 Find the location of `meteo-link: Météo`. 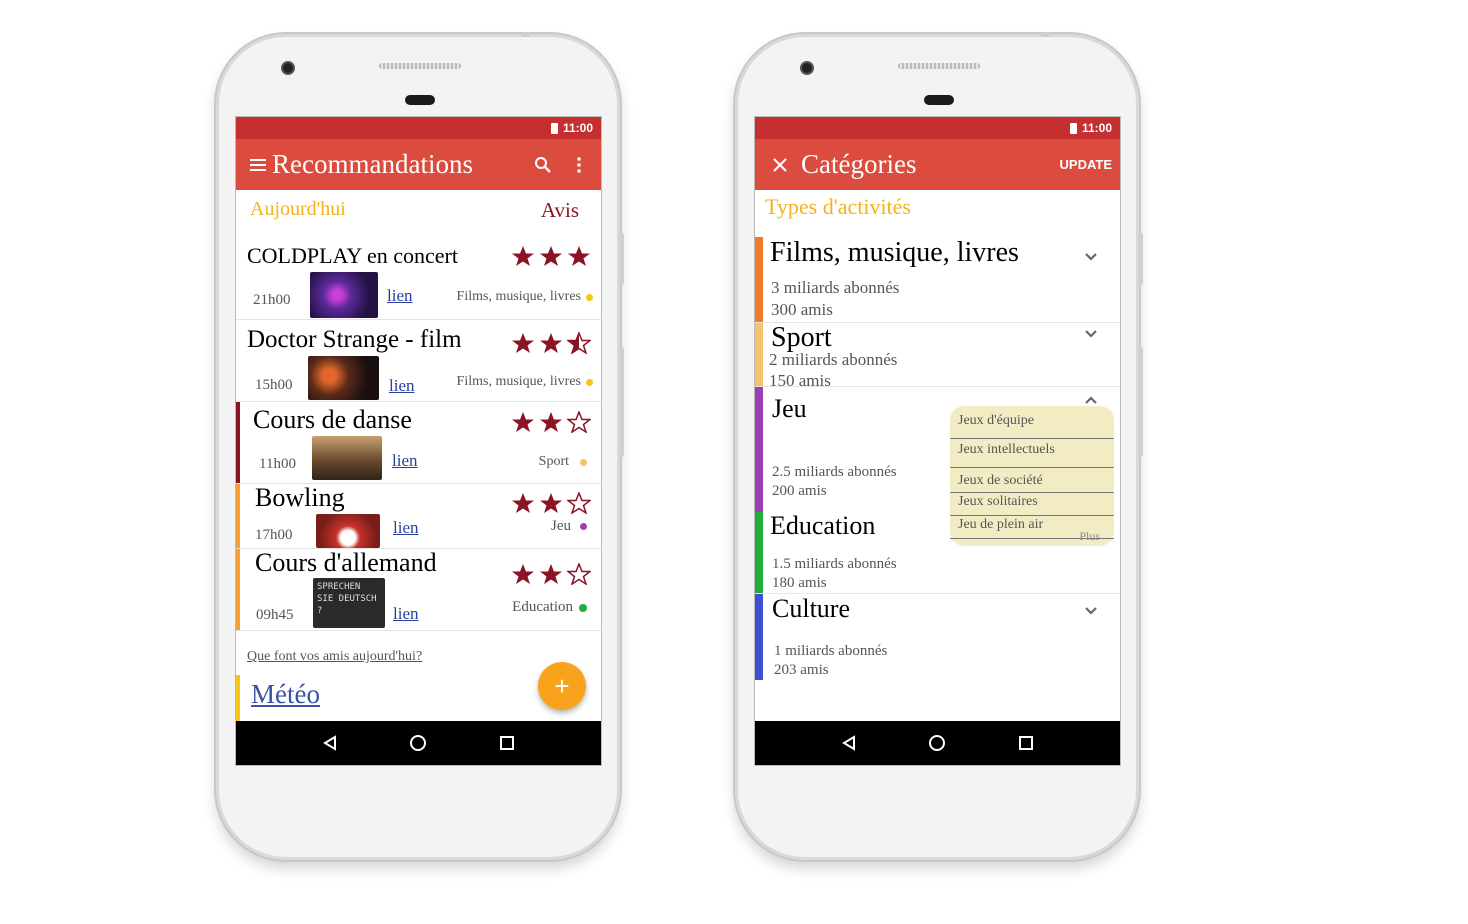

meteo-link: Météo is located at coordinates (285, 694).